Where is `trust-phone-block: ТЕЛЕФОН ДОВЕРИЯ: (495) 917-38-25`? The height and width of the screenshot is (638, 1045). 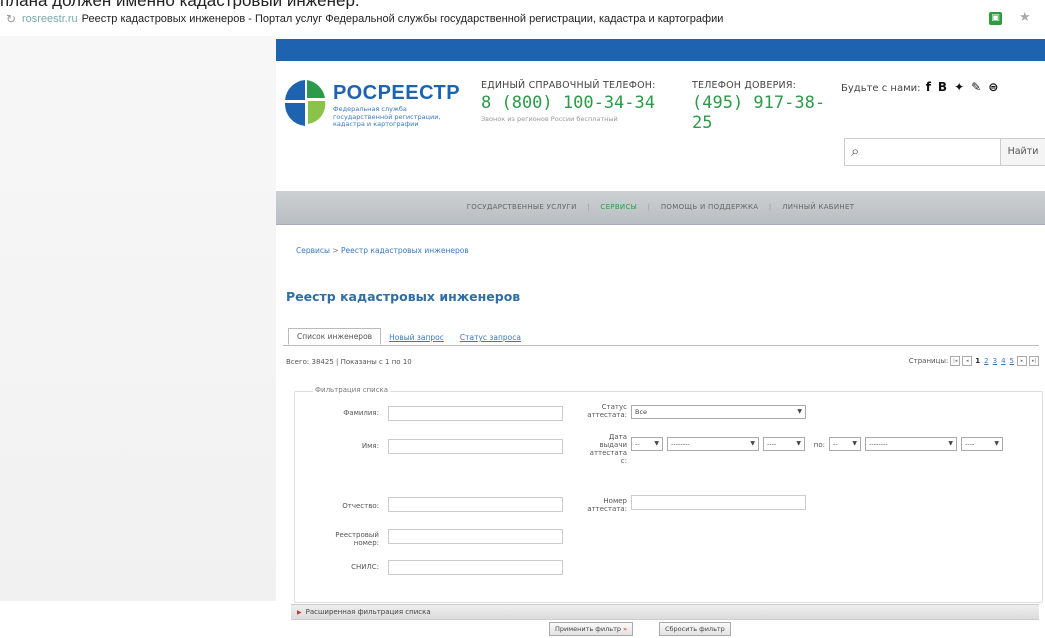
trust-phone-block: ТЕЛЕФОН ДОВЕРИЯ: (495) 917-38-25 is located at coordinates (767, 106).